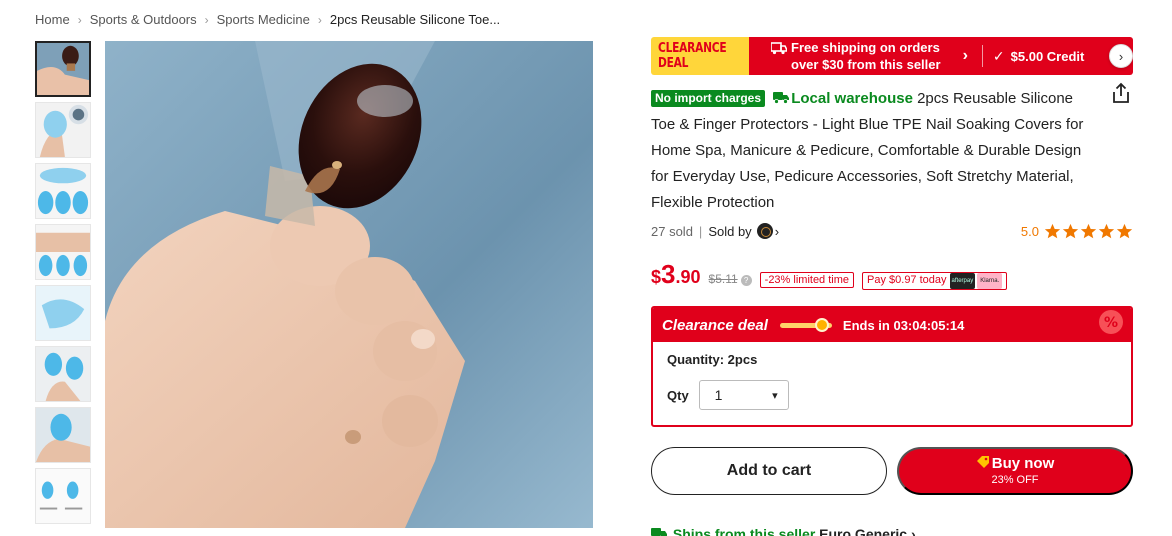 This screenshot has width=1172, height=536. What do you see at coordinates (692, 48) in the screenshot?
I see `clearance-label: CLEARANCE` at bounding box center [692, 48].